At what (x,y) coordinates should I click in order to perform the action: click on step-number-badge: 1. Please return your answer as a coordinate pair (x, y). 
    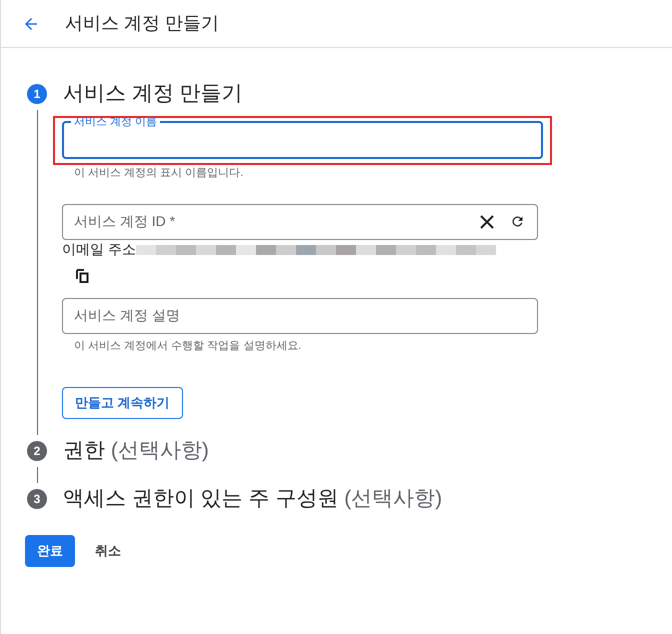
    Looking at the image, I should click on (37, 94).